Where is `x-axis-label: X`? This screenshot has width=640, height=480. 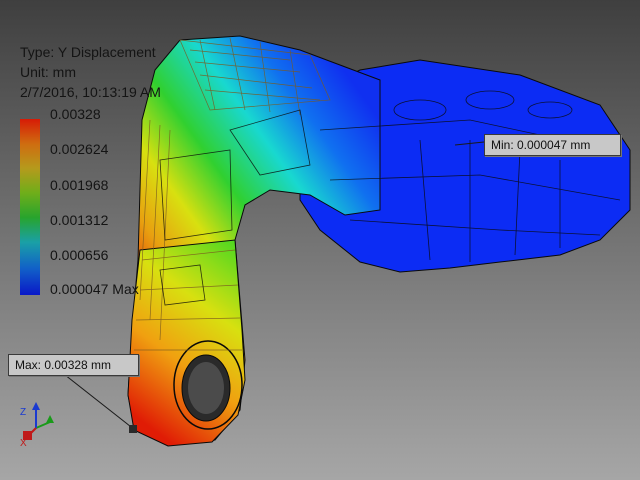
x-axis-label: X is located at coordinates (23, 443).